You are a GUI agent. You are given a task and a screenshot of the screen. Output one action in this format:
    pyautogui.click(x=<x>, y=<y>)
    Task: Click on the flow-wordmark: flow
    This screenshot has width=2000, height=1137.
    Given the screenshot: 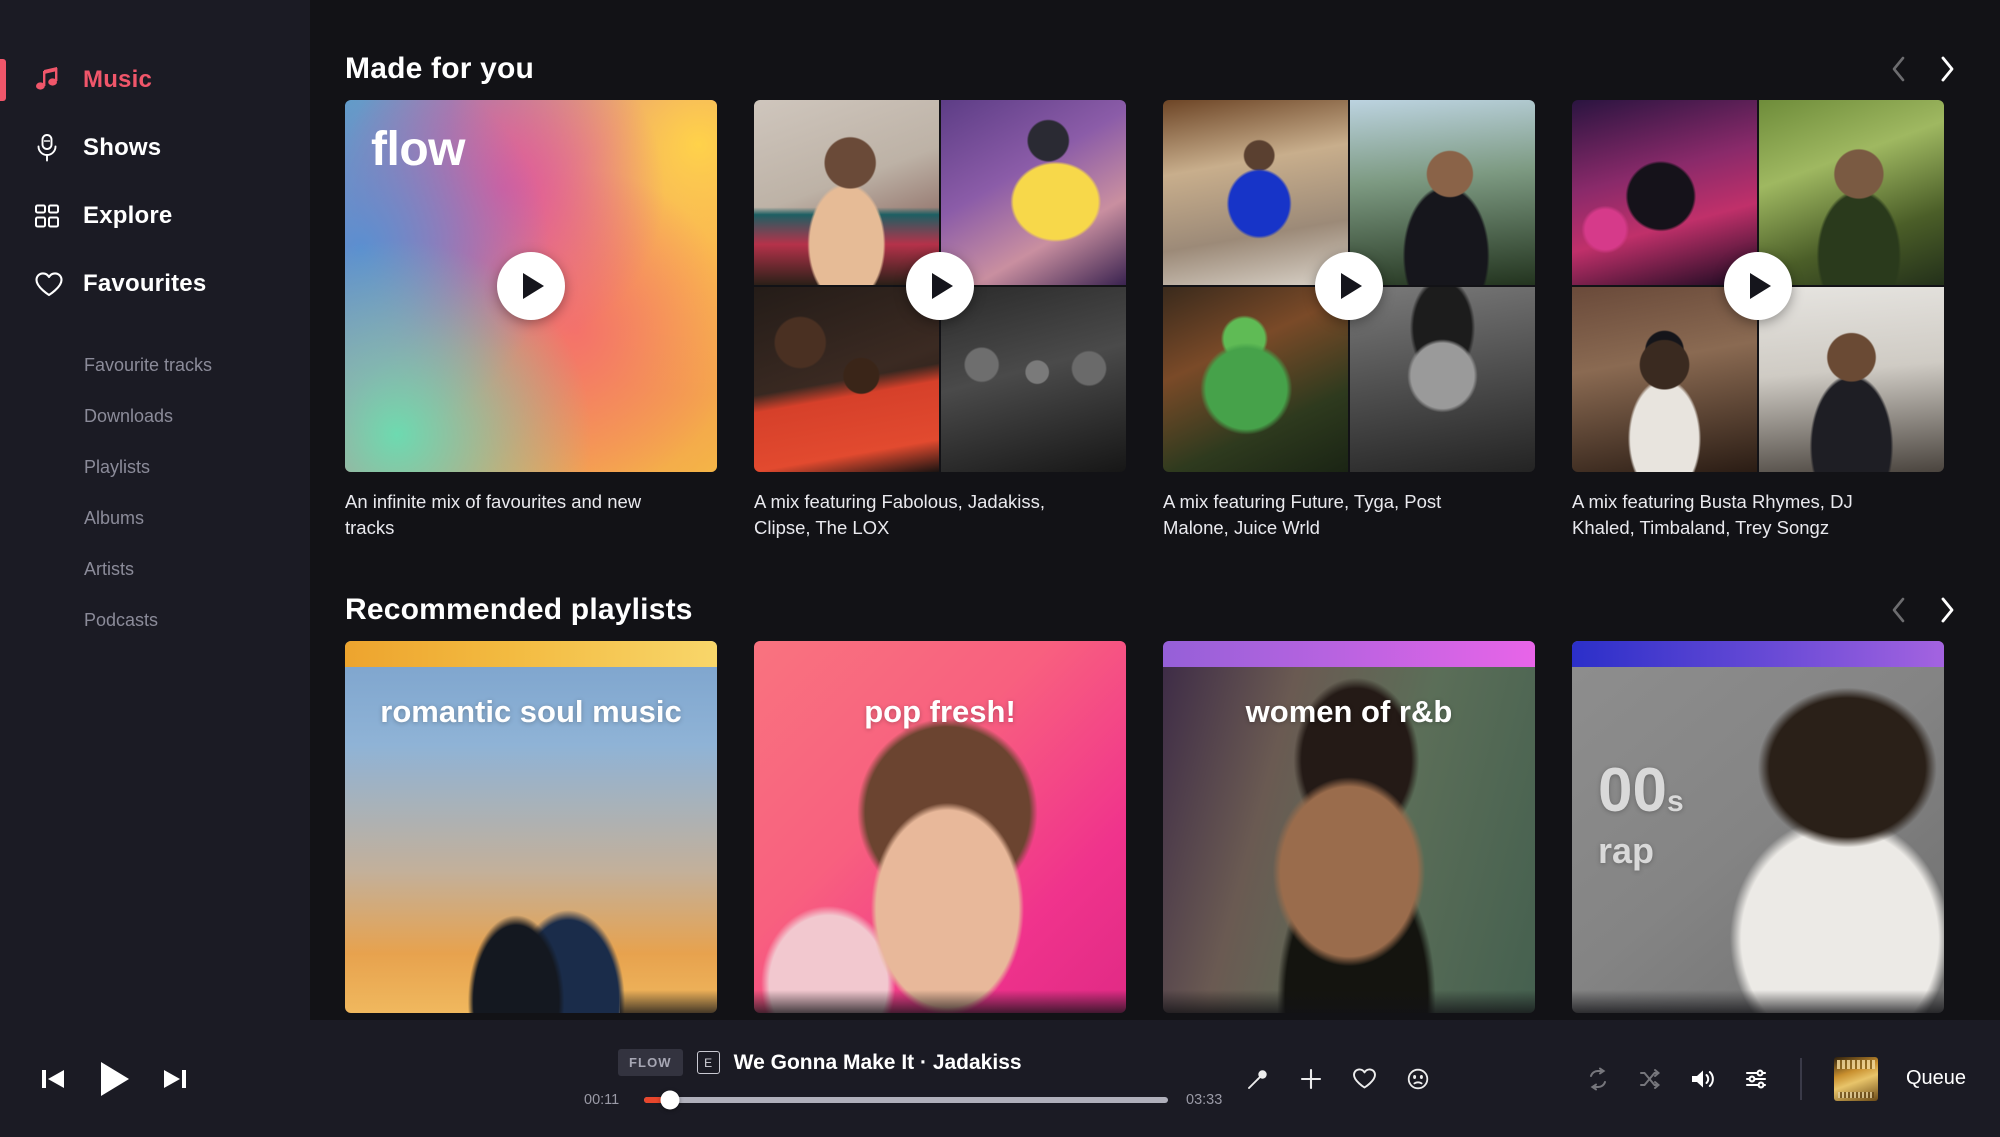 What is the action you would take?
    pyautogui.click(x=418, y=149)
    